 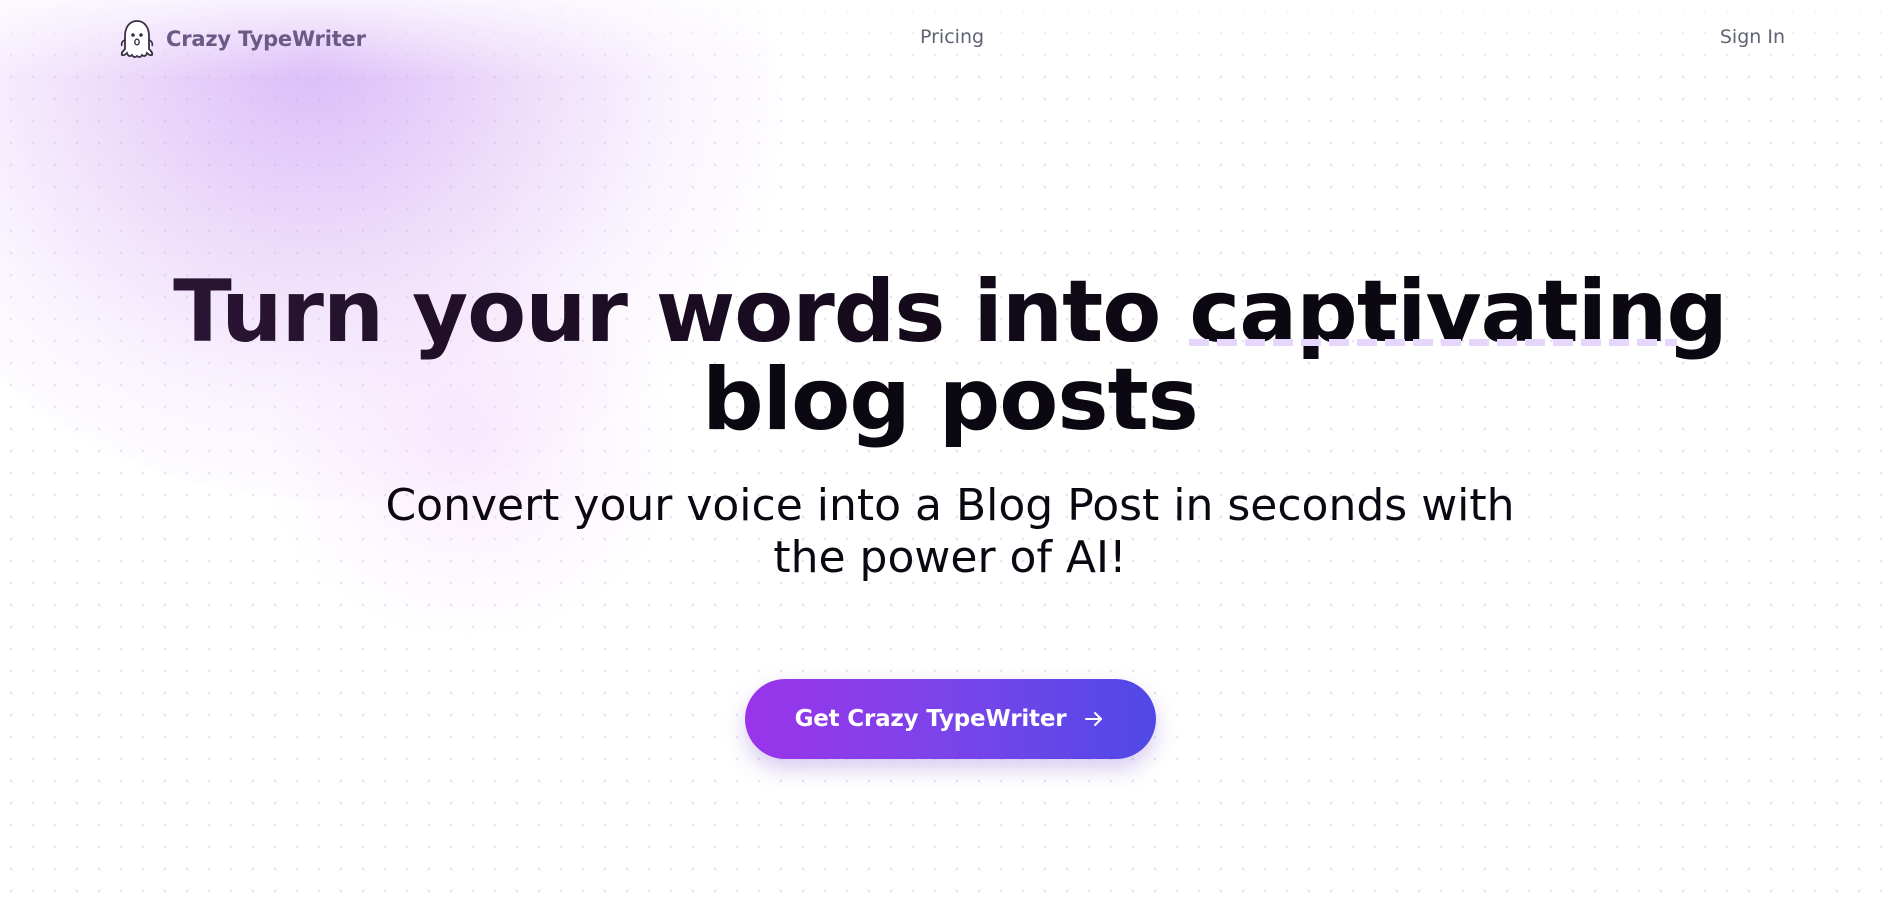 What do you see at coordinates (1752, 37) in the screenshot?
I see `nav-link-sign-in: Sign In` at bounding box center [1752, 37].